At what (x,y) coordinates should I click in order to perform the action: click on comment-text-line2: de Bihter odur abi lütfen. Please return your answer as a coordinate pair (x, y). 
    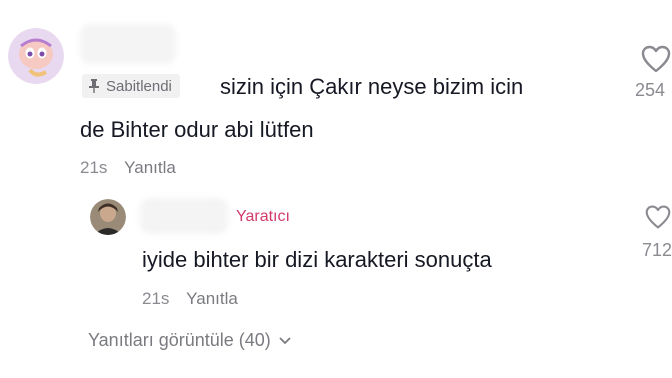
    Looking at the image, I should click on (197, 129).